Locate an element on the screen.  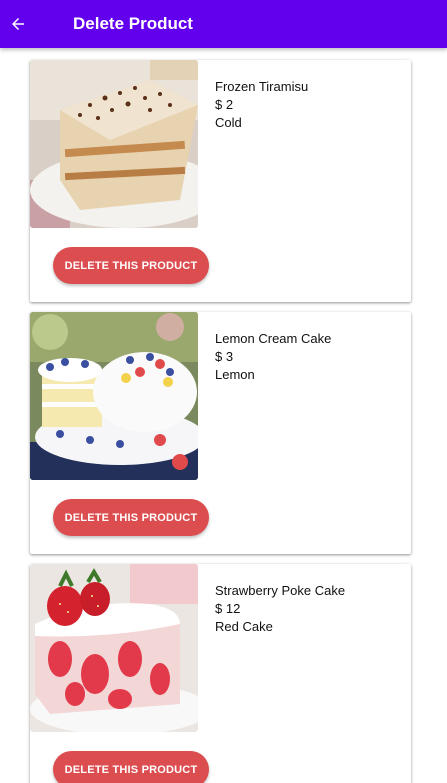
product-info: Strawberry Poke Cake $ 12 Red Cake is located at coordinates (280, 609).